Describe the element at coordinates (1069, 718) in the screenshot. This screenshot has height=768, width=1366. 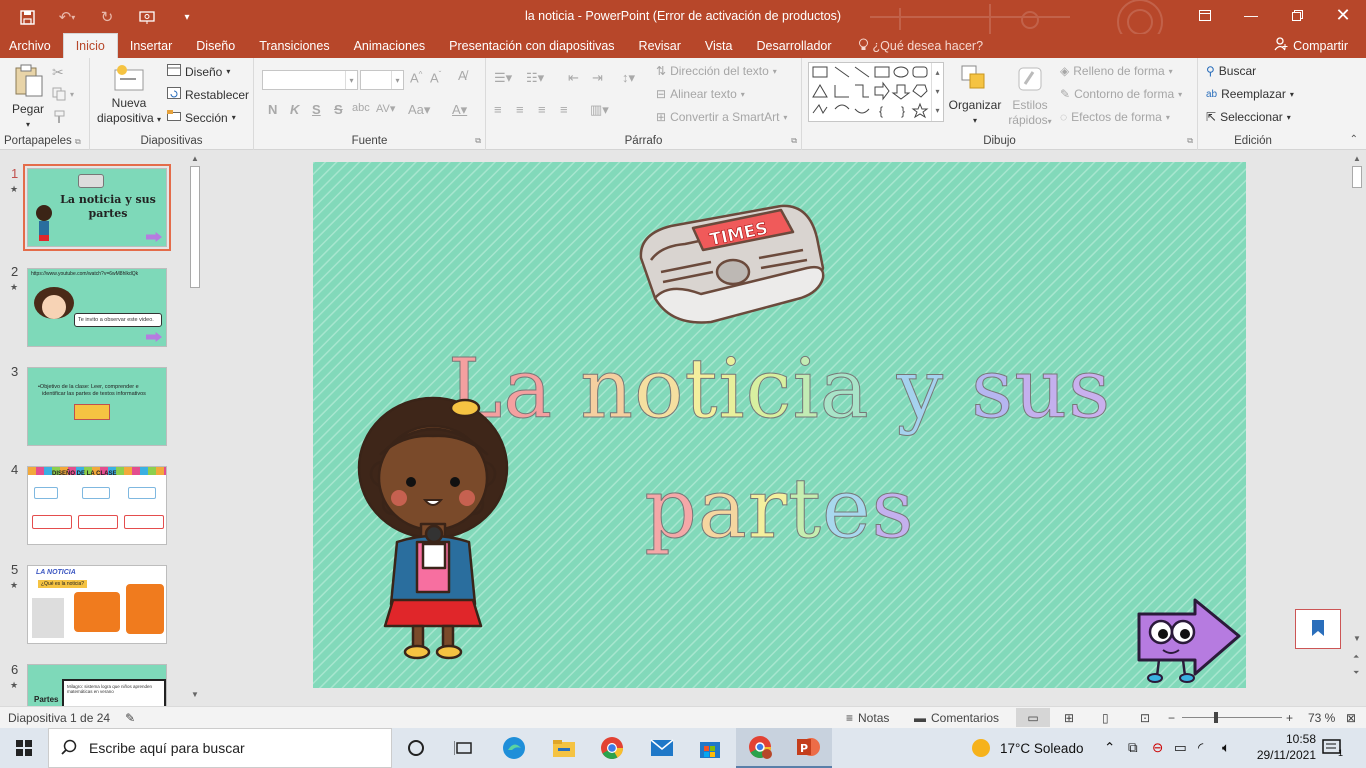
I see `slide-sorter-icon: ⊞` at that location.